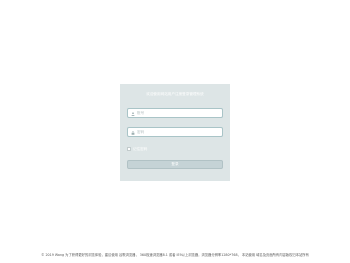 The width and height of the screenshot is (350, 263). I want to click on login-panel: 欢迎使用网站用户注册登录管理系统 记住密码 登录, so click(175, 132).